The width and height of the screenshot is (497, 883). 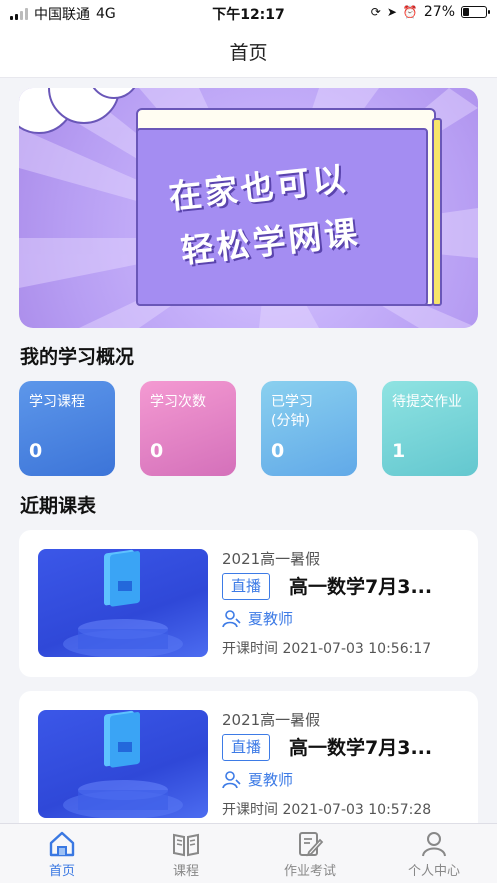 I want to click on stat-value: 1, so click(x=399, y=451).